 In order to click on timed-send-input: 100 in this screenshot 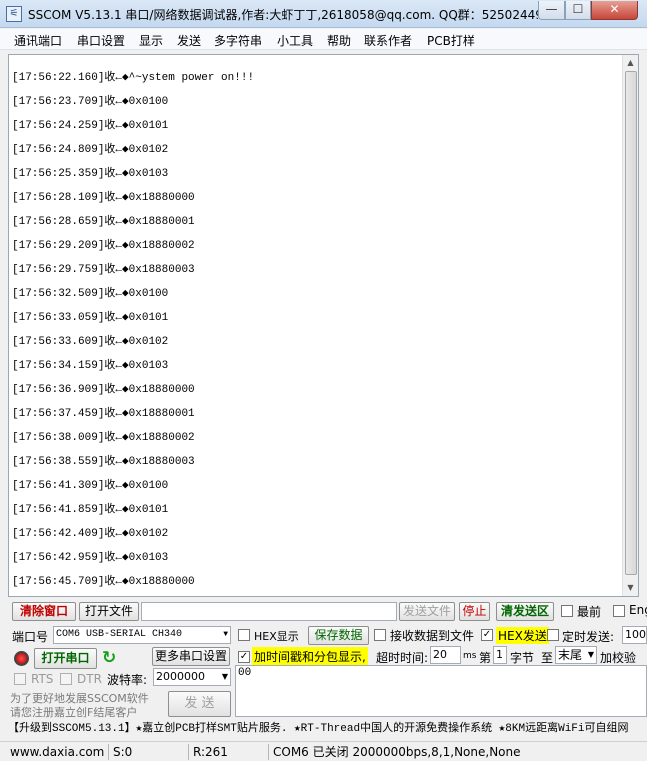, I will do `click(634, 635)`.